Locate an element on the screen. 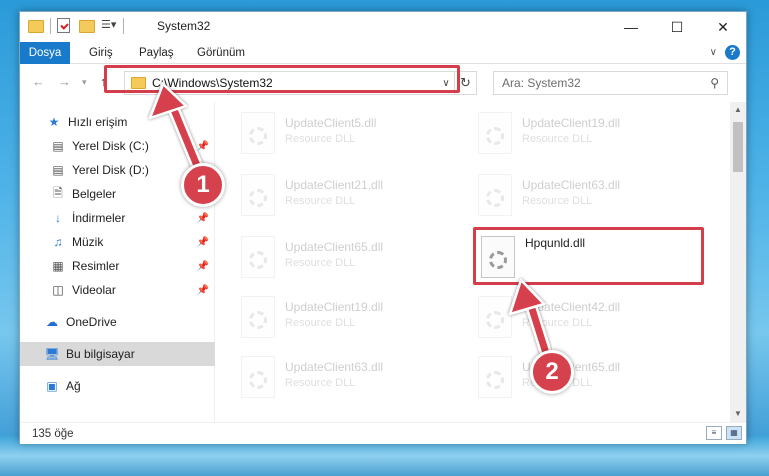 The image size is (769, 476). back-button: ← is located at coordinates (38, 81).